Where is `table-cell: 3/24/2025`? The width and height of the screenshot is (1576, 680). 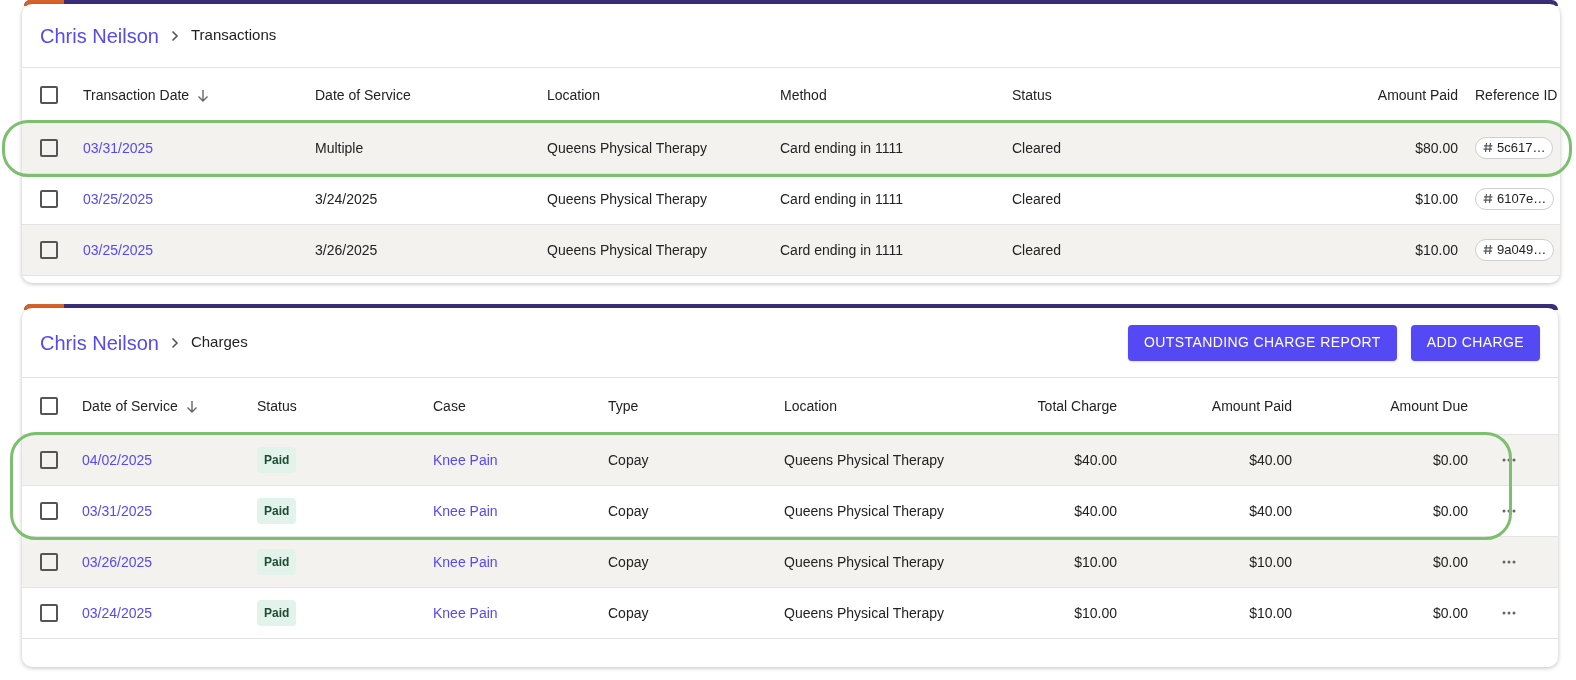
table-cell: 3/24/2025 is located at coordinates (346, 198).